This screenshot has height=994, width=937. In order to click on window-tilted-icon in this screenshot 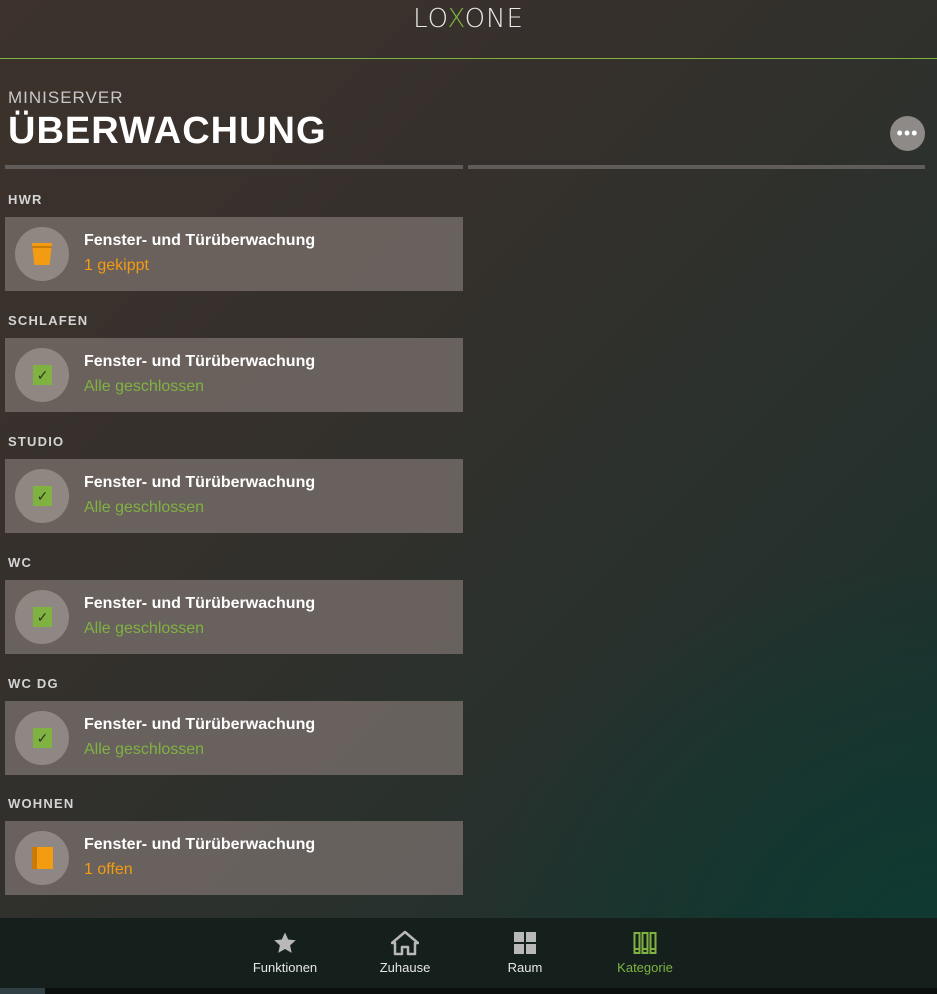, I will do `click(42, 254)`.